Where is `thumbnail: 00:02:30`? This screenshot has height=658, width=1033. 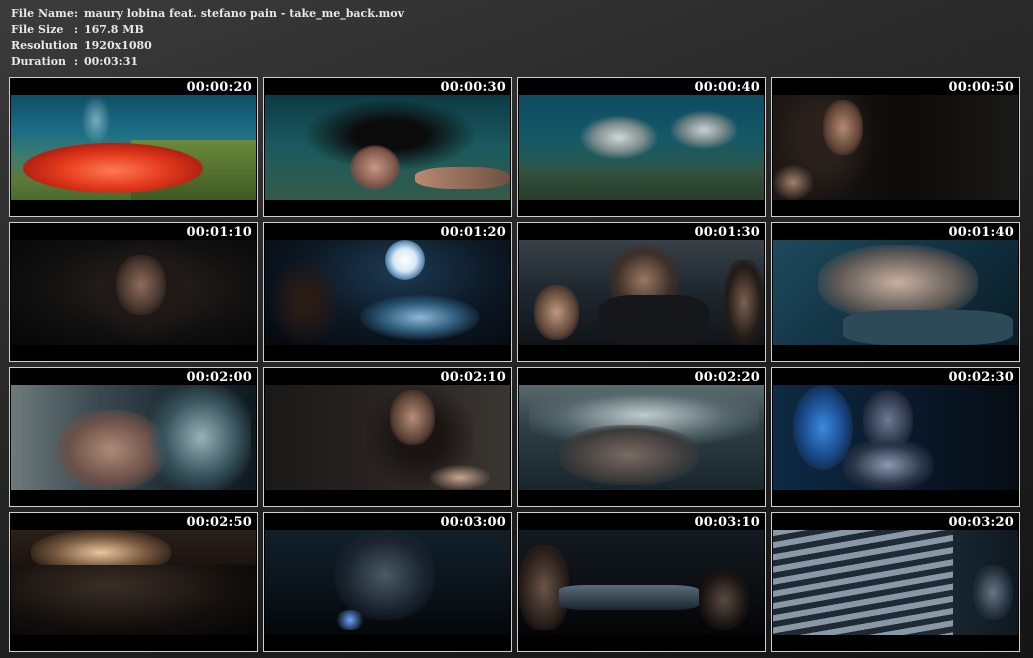
thumbnail: 00:02:30 is located at coordinates (895, 437).